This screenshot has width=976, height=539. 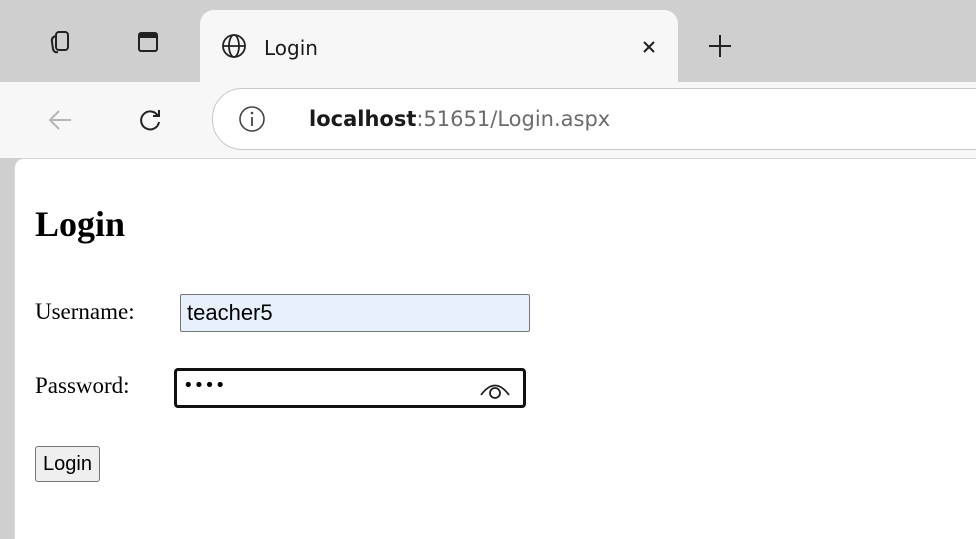 What do you see at coordinates (82, 385) in the screenshot?
I see `password-label: Password:` at bounding box center [82, 385].